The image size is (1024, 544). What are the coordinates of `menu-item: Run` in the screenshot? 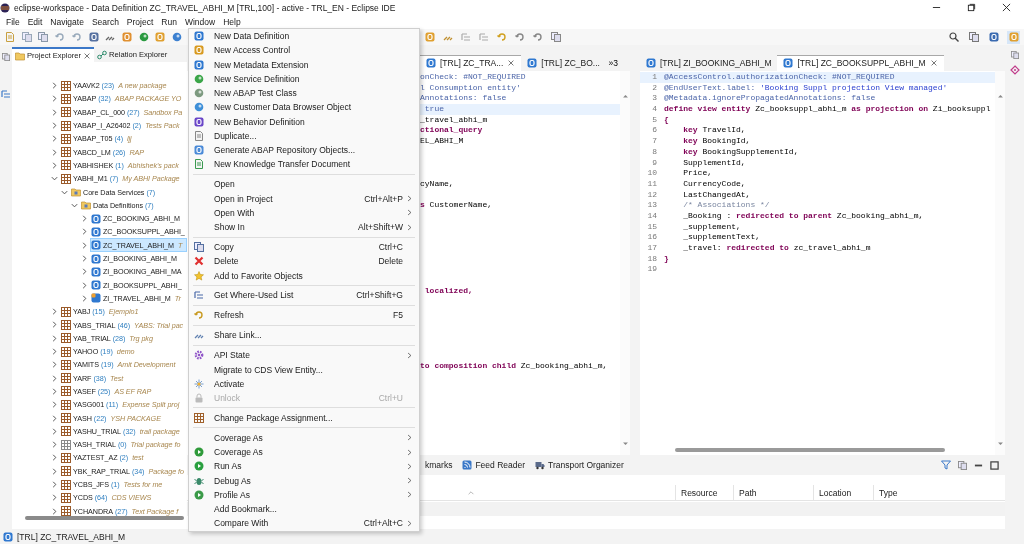 It's located at (169, 22).